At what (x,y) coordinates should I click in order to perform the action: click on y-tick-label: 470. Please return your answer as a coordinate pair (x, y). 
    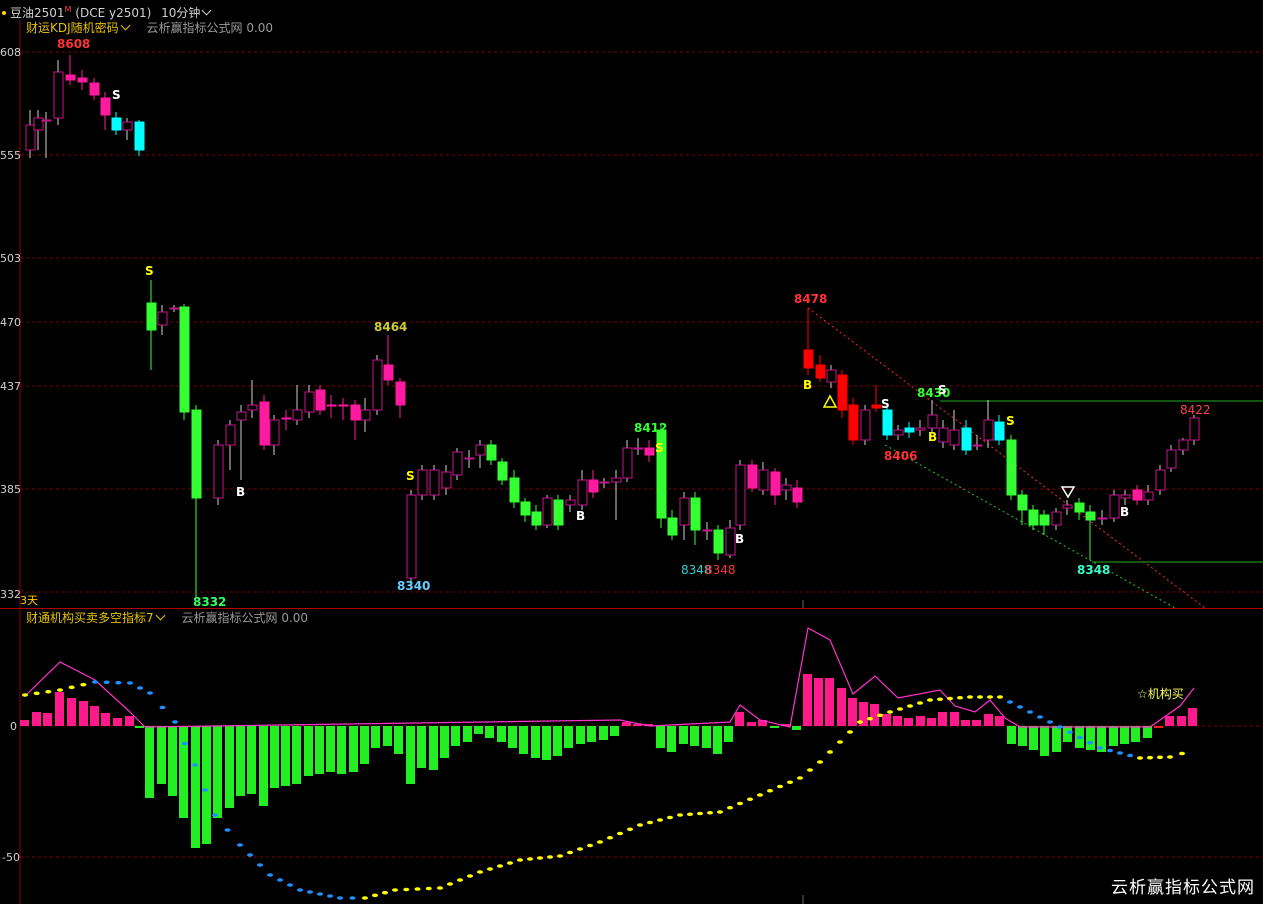
    Looking at the image, I should click on (10, 322).